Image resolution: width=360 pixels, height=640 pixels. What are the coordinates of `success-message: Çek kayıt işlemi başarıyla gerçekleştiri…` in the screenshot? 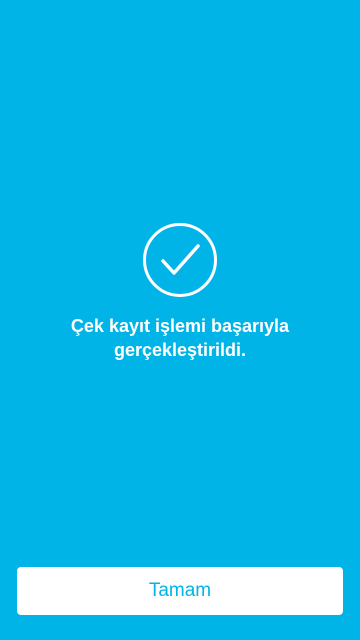 It's located at (180, 338).